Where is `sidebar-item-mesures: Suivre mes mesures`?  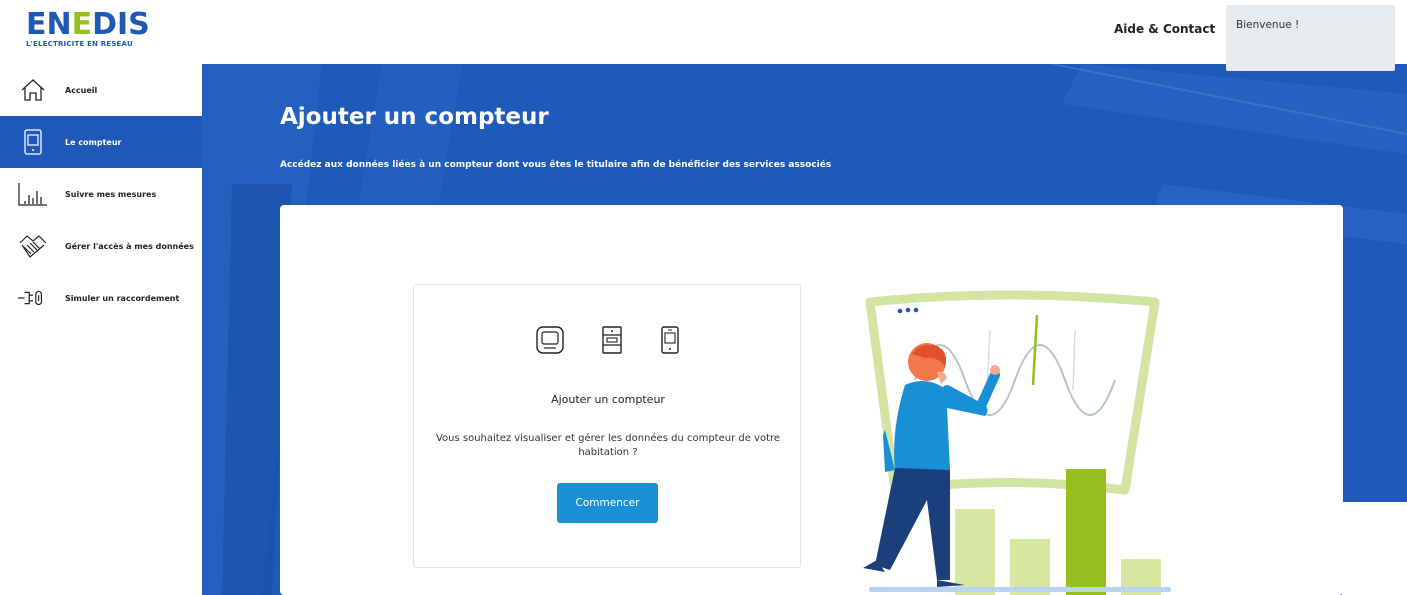 sidebar-item-mesures: Suivre mes mesures is located at coordinates (101, 194).